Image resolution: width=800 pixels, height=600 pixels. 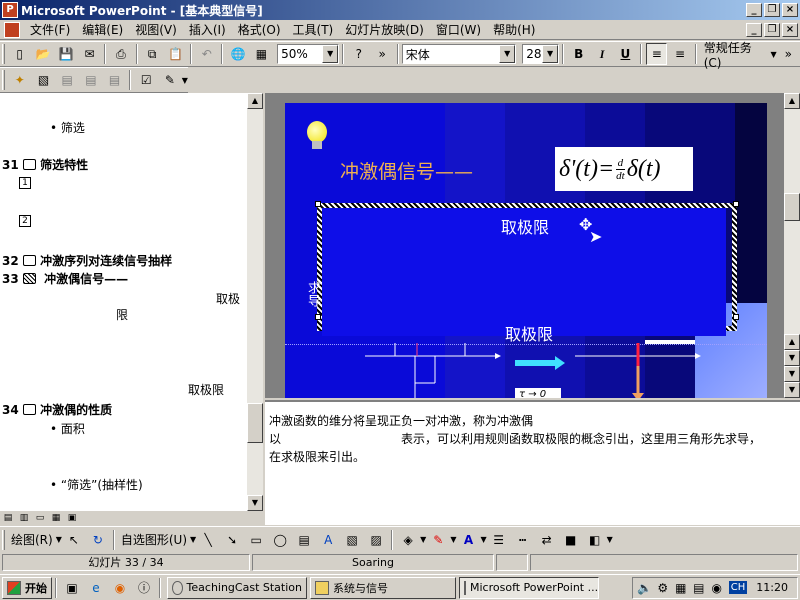 I want to click on wordart-icon: A, so click(x=328, y=540).